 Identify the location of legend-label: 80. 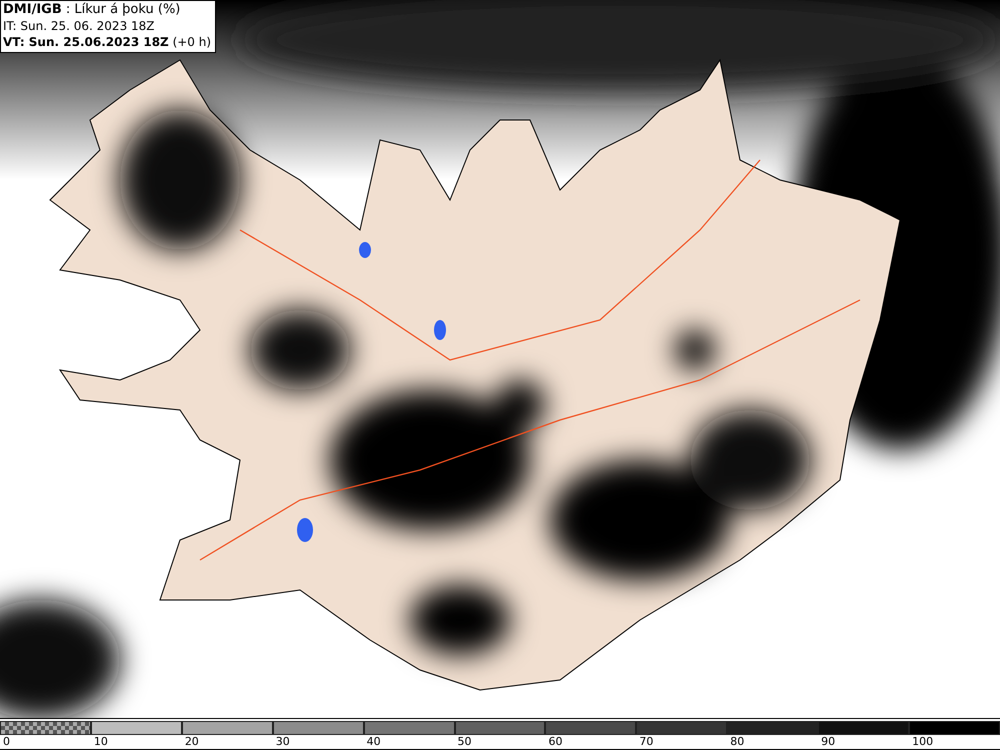
(736, 742).